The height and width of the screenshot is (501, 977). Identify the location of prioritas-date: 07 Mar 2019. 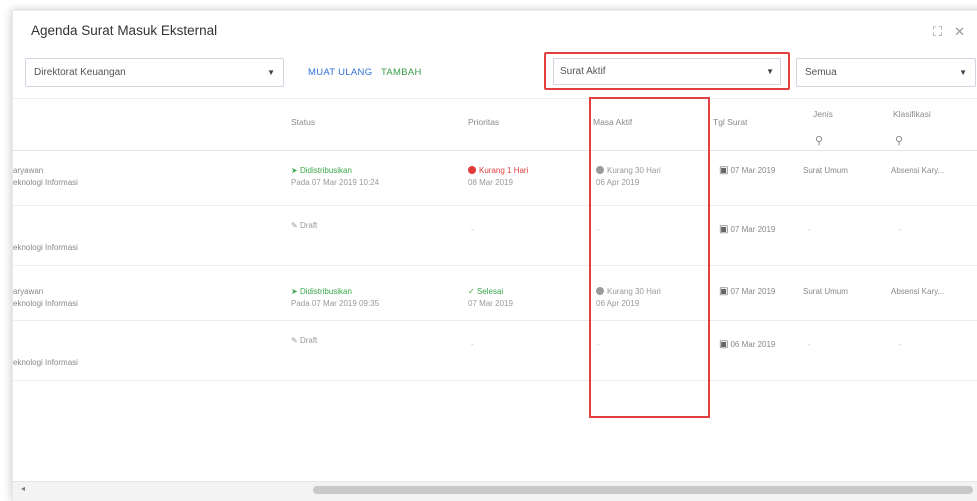
(490, 303).